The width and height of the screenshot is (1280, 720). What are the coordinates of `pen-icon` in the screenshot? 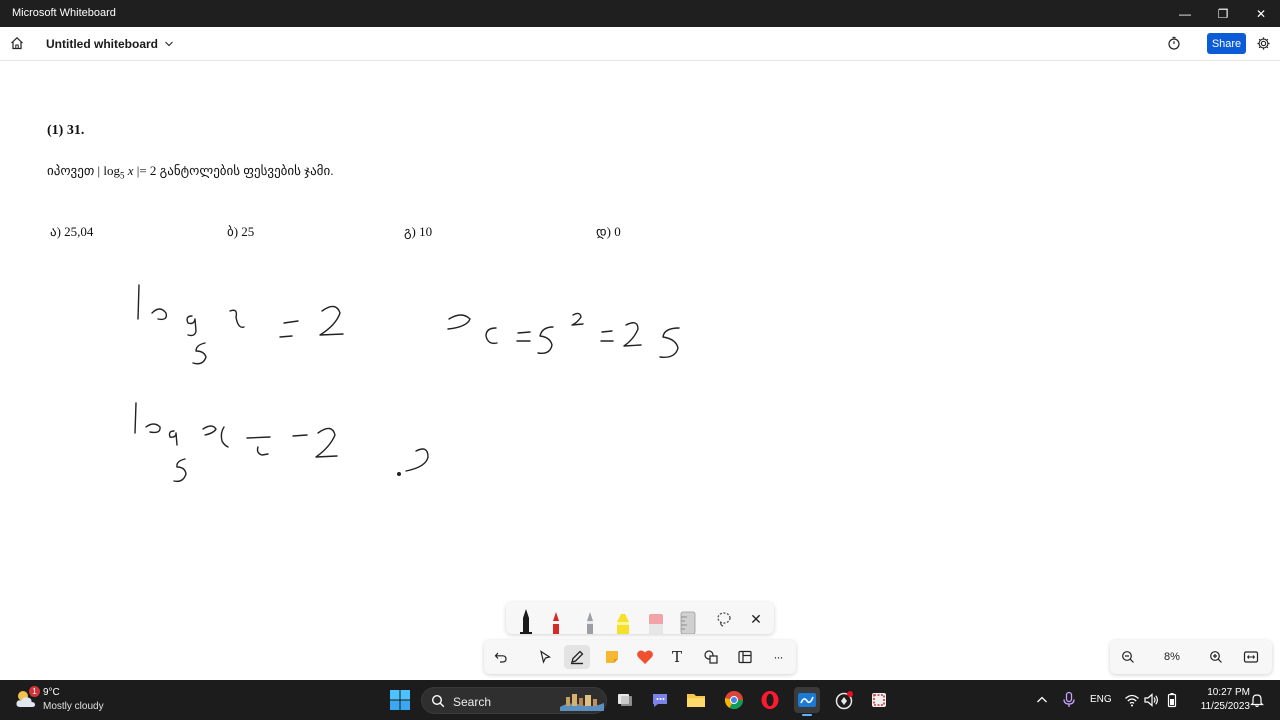 It's located at (577, 657).